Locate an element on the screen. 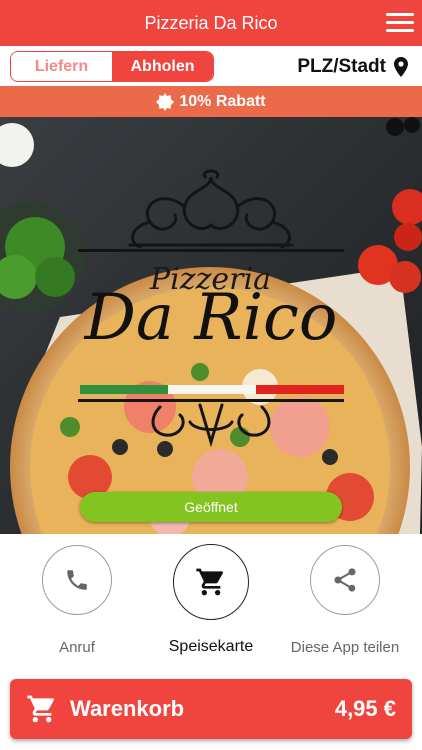  menu-button is located at coordinates (211, 582).